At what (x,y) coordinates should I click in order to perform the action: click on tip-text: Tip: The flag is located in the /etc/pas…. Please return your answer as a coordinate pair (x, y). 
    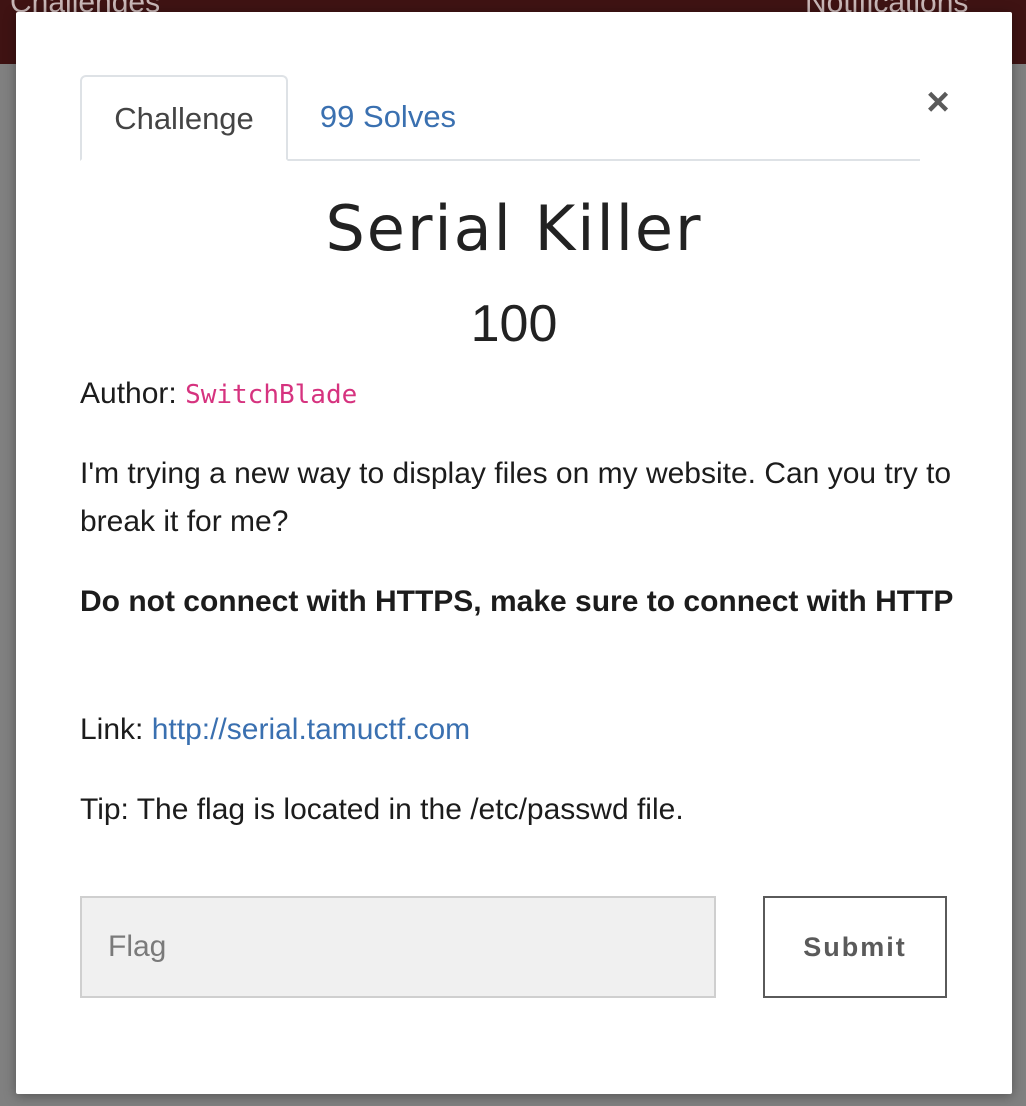
    Looking at the image, I should click on (382, 809).